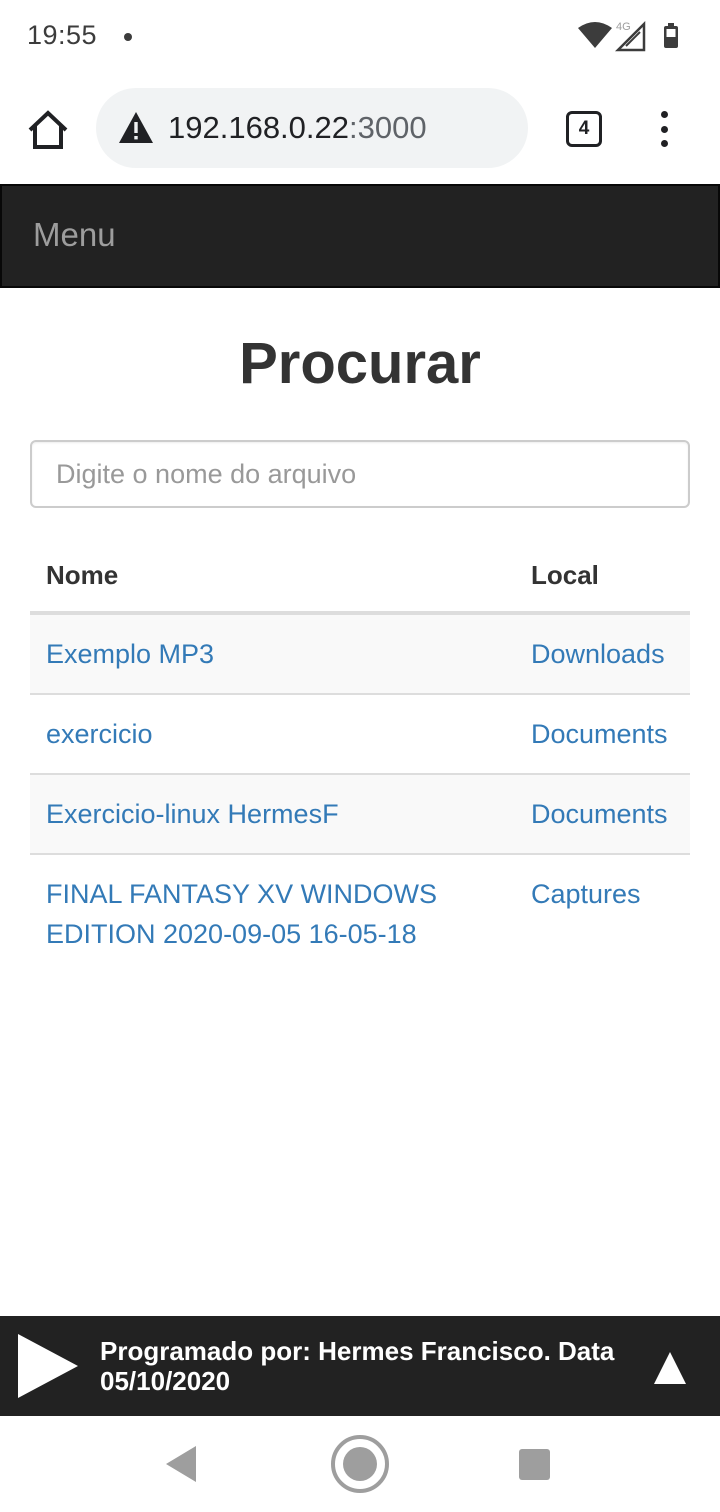 The image size is (720, 1512). Describe the element at coordinates (74, 235) in the screenshot. I see `menu-toggle: Menu` at that location.